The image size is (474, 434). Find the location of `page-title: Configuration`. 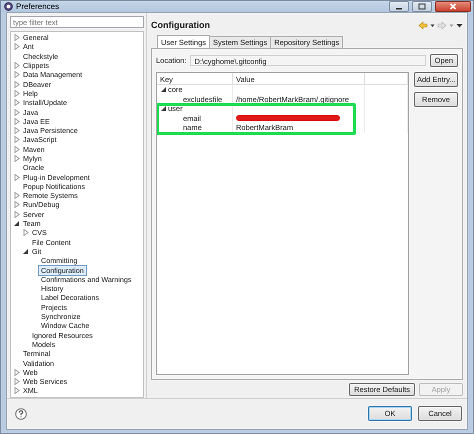

page-title: Configuration is located at coordinates (181, 25).